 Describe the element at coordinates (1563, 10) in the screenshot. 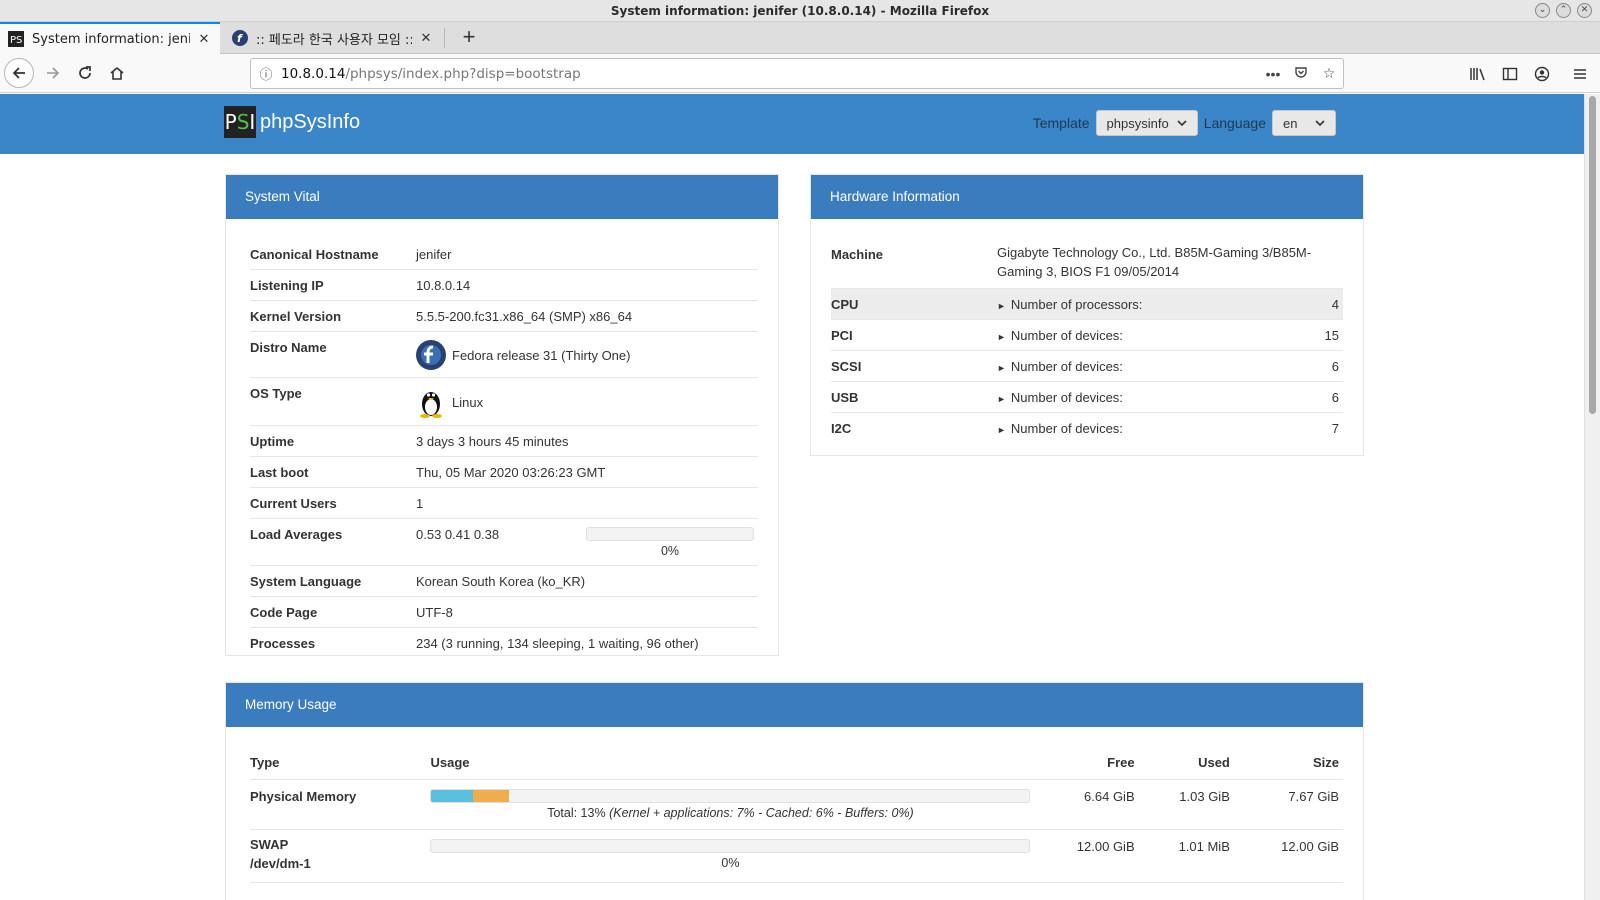

I see `maximize-button: ⌃` at that location.